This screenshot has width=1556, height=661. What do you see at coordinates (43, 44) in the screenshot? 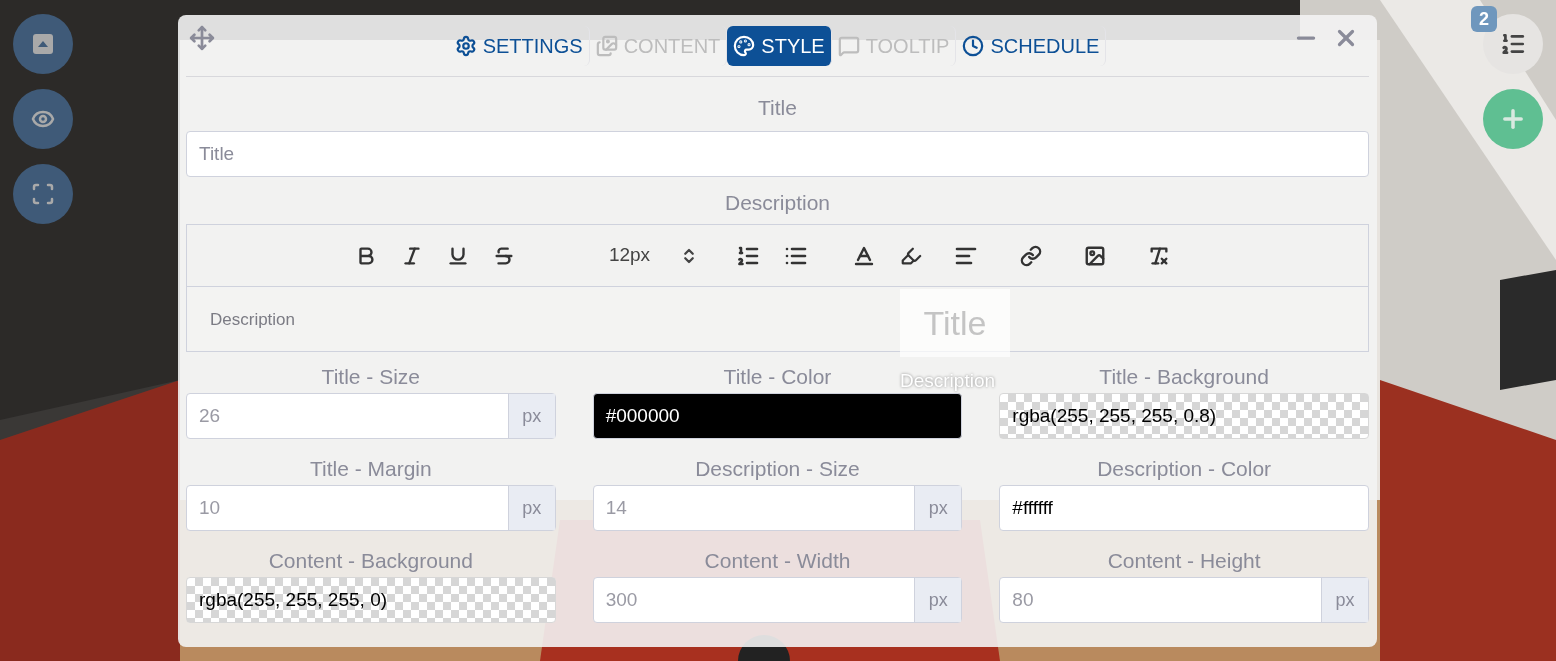
I see `panel-icon` at bounding box center [43, 44].